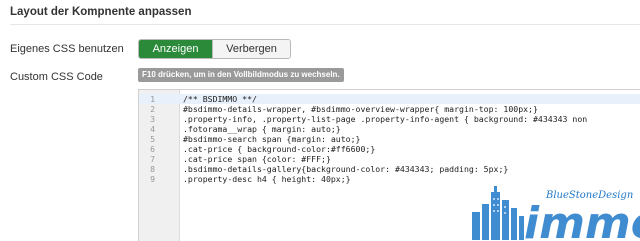  I want to click on line-number: 4, so click(152, 129).